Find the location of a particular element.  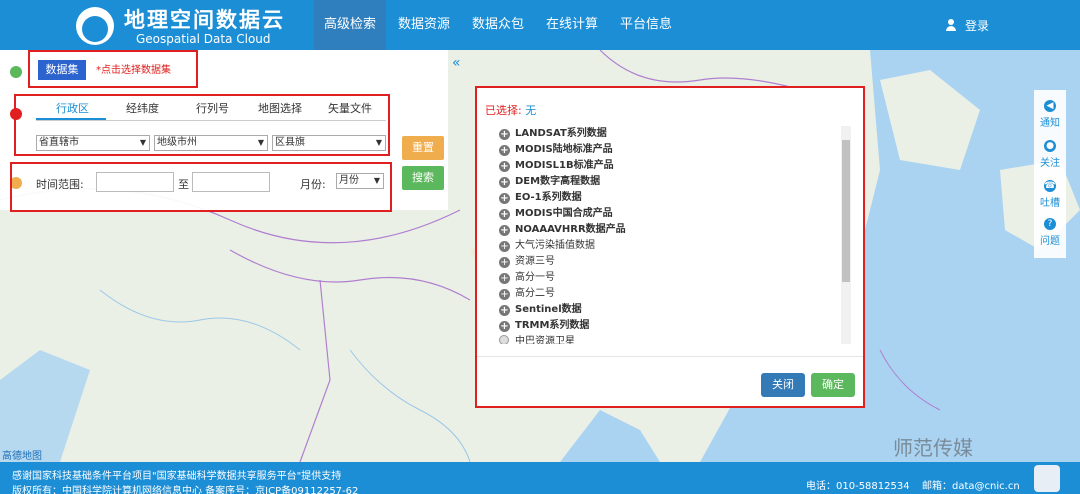

nav-crowdsourcing: 数据众包 is located at coordinates (498, 25).